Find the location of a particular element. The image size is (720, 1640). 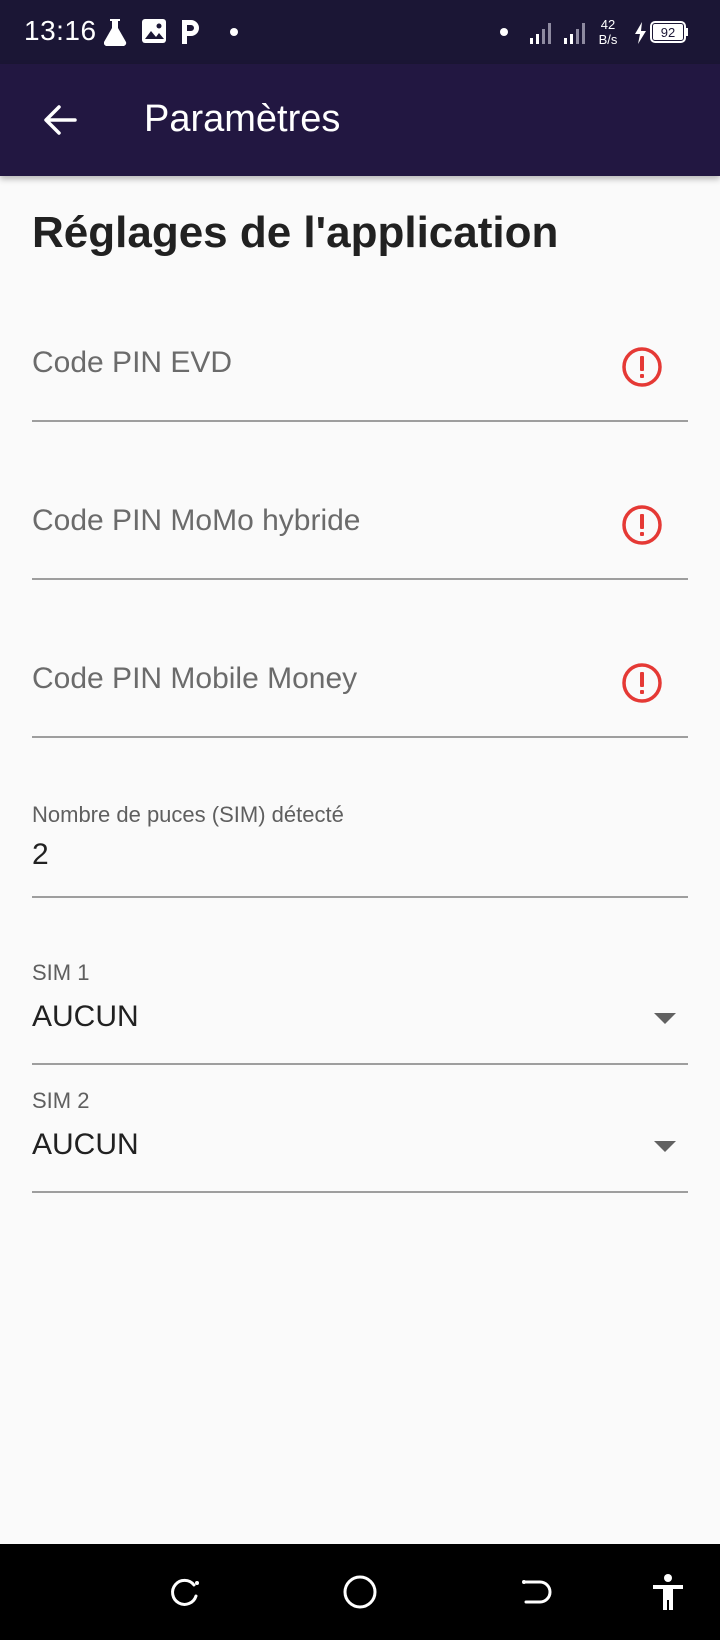

pin-momo-hybrid-field: Code PIN MoMo hybride is located at coordinates (360, 532).